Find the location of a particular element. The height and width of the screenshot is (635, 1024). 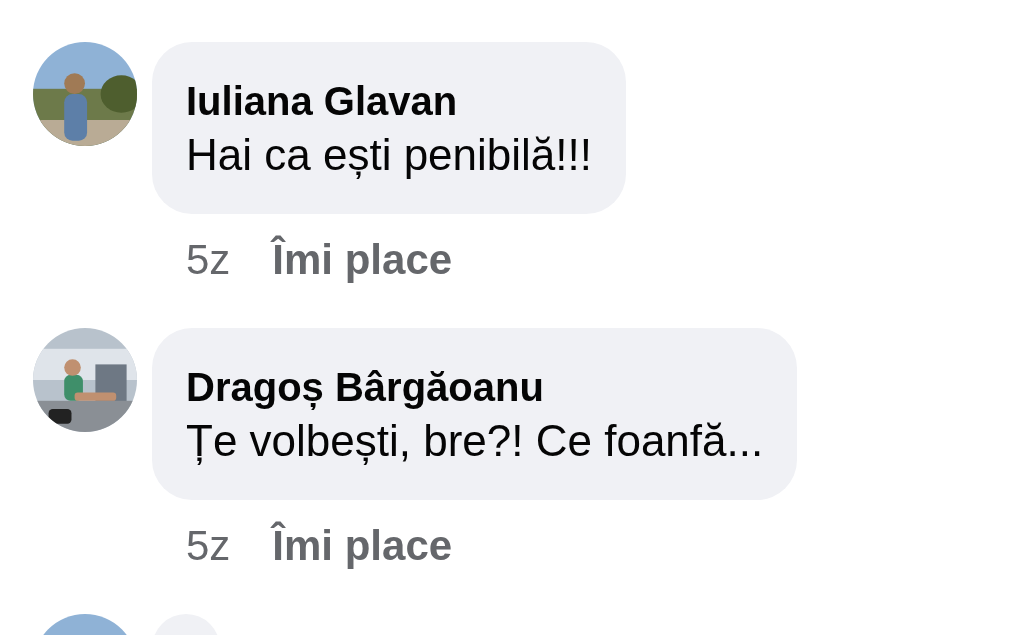

comment-text: Hai ca ești penibilă!!! is located at coordinates (389, 155).